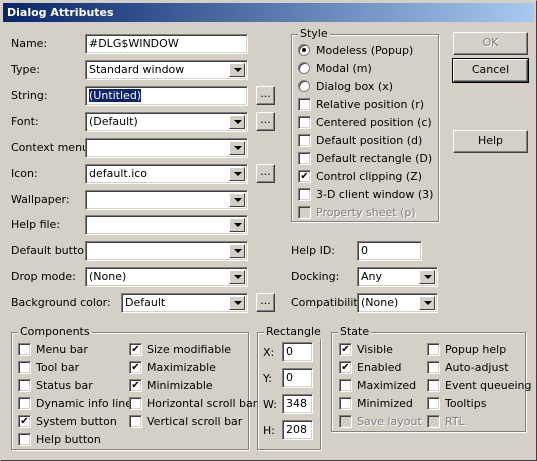  What do you see at coordinates (166, 44) in the screenshot?
I see `name-input: #DLG$WINDOW` at bounding box center [166, 44].